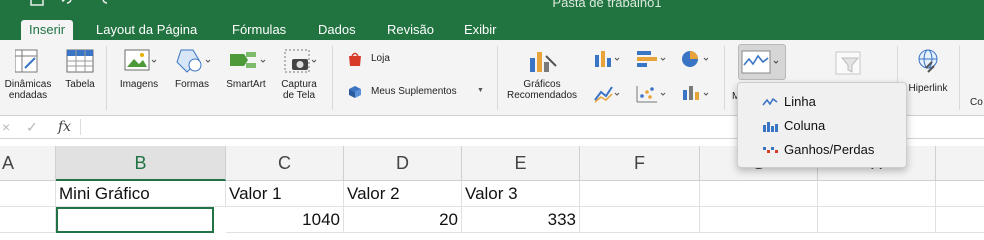 The height and width of the screenshot is (240, 984). I want to click on sparkline-icon, so click(760, 62).